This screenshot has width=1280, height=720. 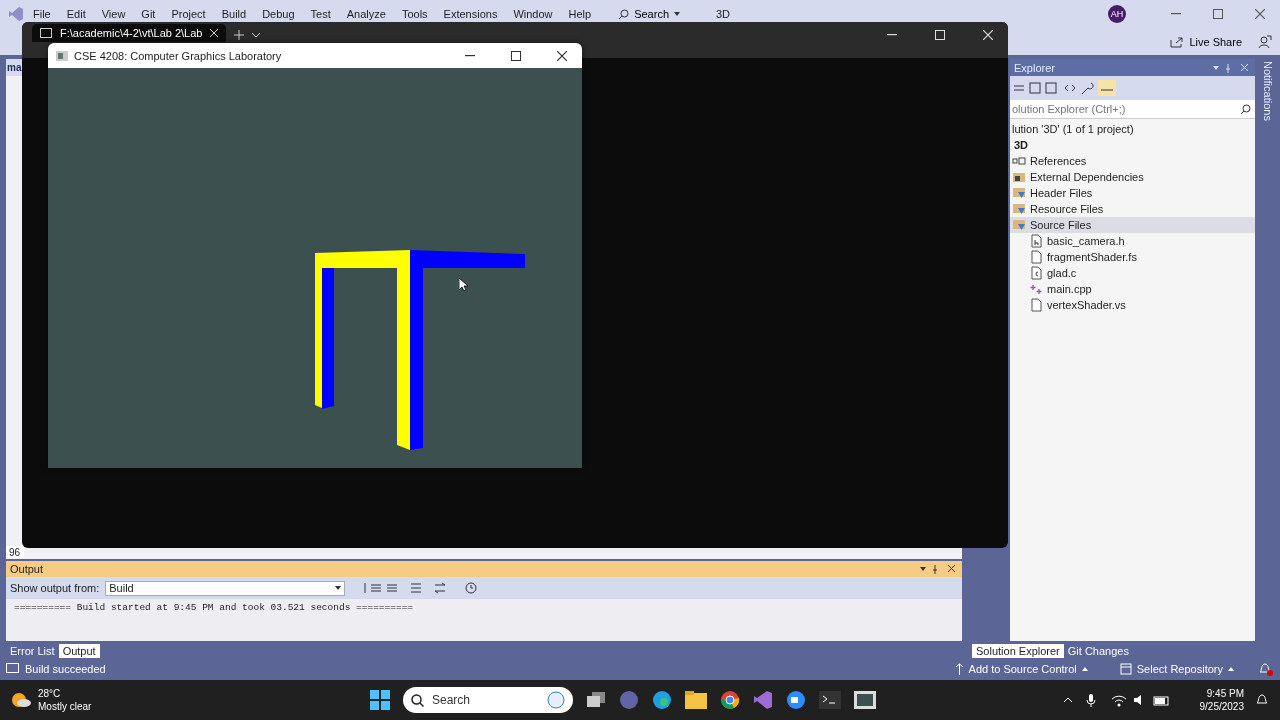 I want to click on menu-item: Project, so click(x=188, y=14).